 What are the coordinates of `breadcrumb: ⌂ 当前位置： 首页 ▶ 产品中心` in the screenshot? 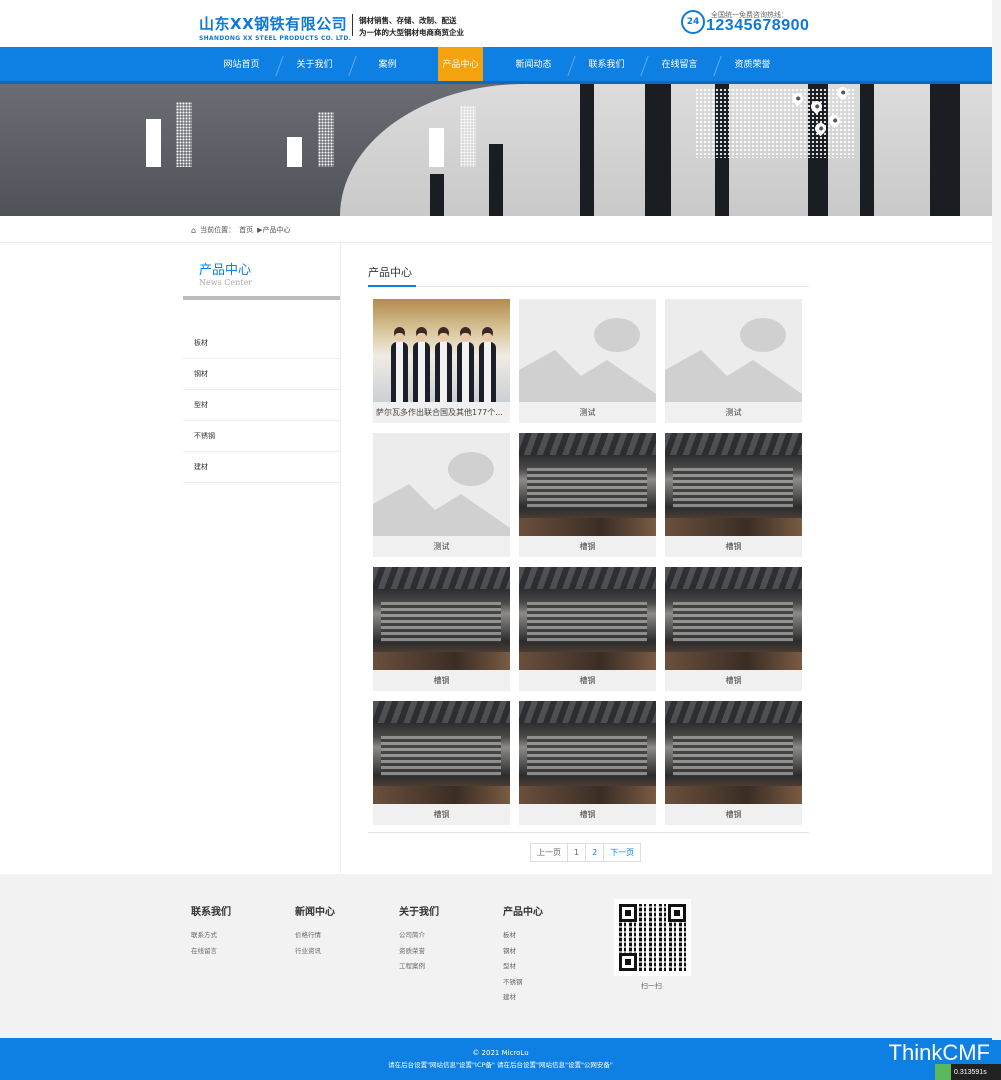 It's located at (500, 229).